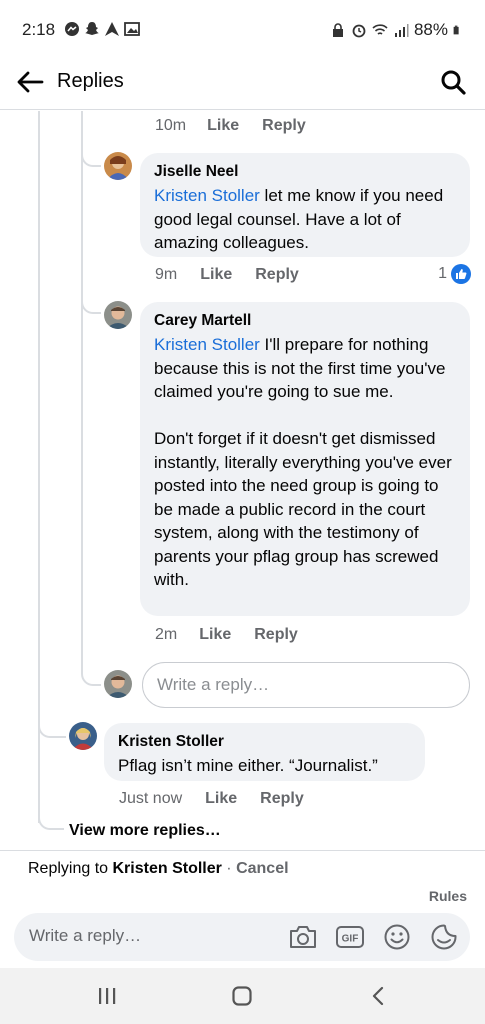 The image size is (485, 1024). Describe the element at coordinates (430, 29) in the screenshot. I see `battery-percent: 88%` at that location.